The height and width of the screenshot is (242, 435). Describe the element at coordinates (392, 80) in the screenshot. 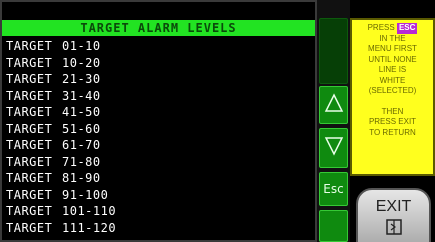

I see `instruction-line: WHITE` at that location.